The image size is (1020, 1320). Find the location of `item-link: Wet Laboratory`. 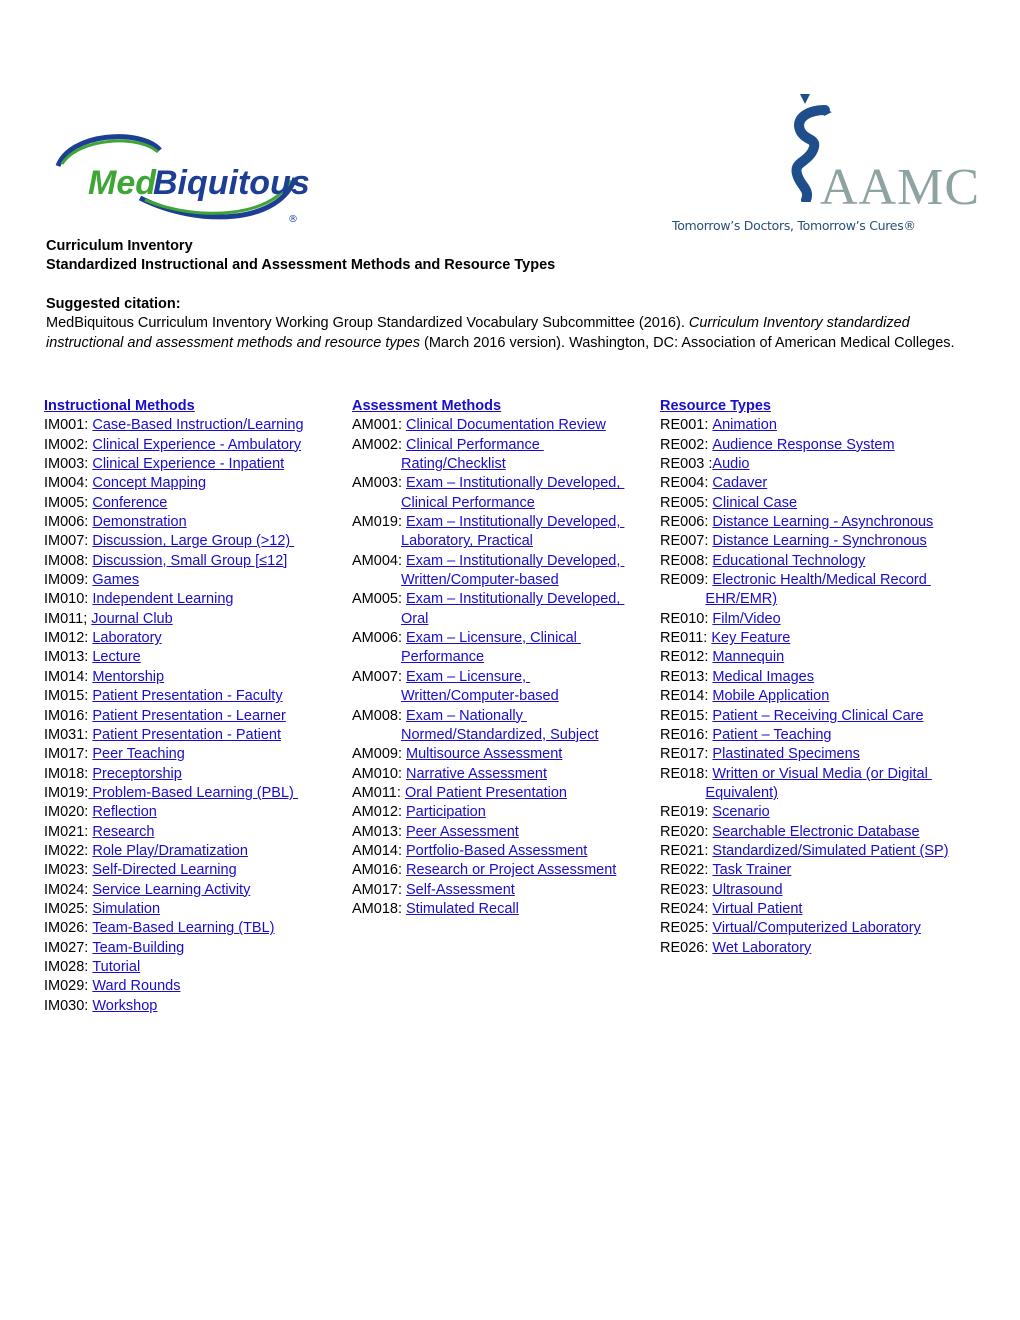

item-link: Wet Laboratory is located at coordinates (761, 948).